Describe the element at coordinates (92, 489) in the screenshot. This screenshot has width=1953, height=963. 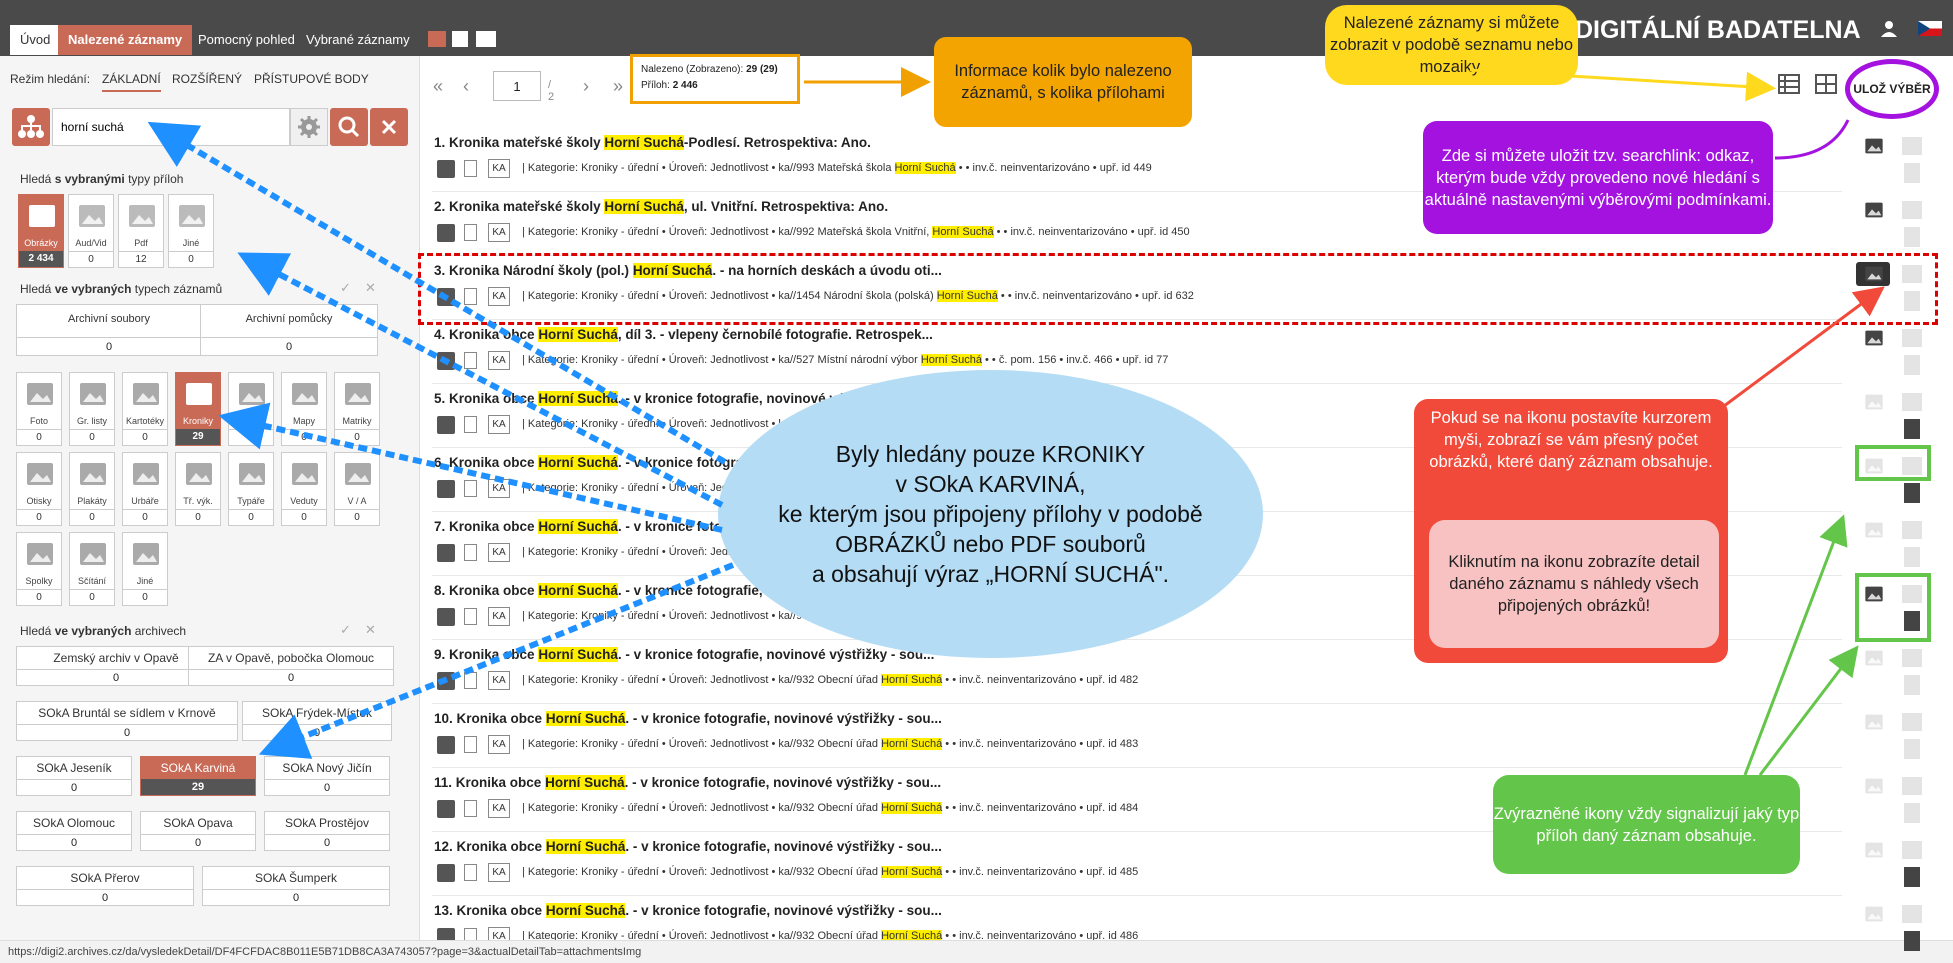
I see `record-type-tile: Plakáty 0` at that location.